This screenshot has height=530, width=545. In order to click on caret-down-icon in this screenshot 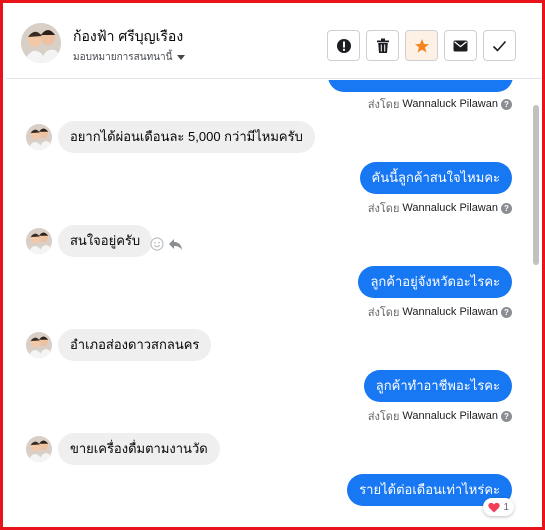, I will do `click(181, 57)`.